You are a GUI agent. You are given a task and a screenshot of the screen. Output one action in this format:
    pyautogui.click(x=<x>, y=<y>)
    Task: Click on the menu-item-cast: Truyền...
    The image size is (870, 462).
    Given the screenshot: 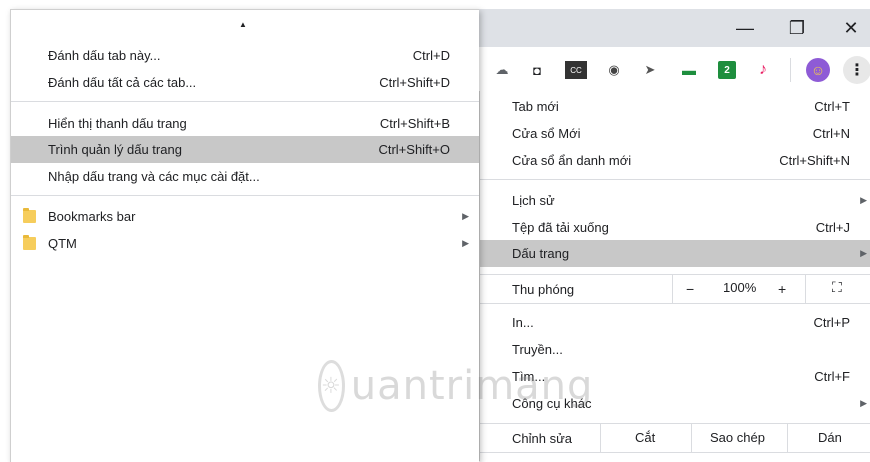 What is the action you would take?
    pyautogui.click(x=672, y=349)
    